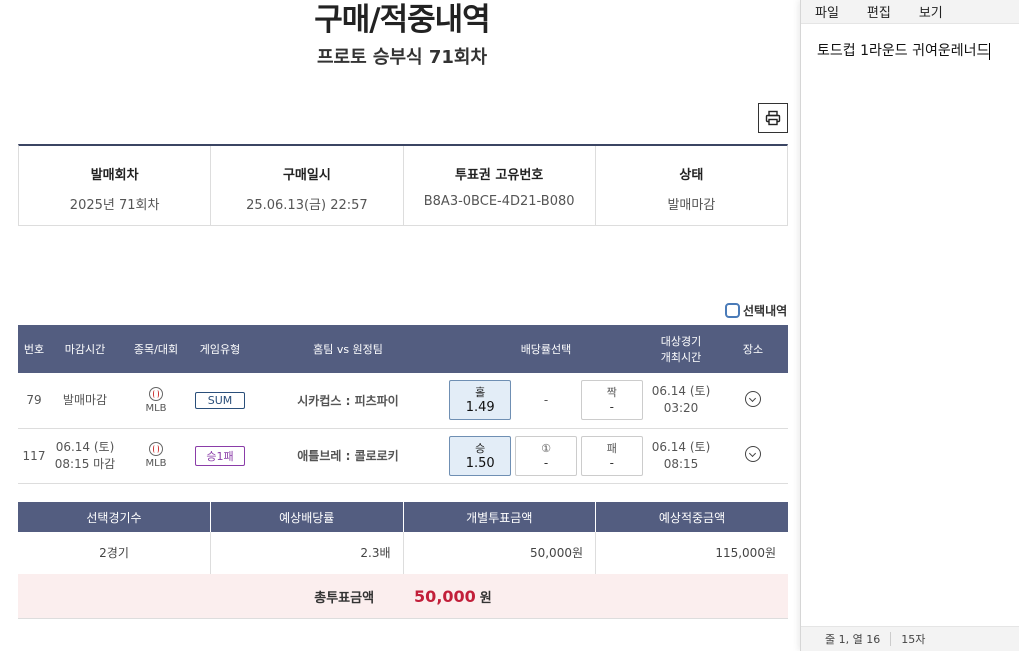  Describe the element at coordinates (114, 517) in the screenshot. I see `summary-col-games: 선택경기수` at that location.